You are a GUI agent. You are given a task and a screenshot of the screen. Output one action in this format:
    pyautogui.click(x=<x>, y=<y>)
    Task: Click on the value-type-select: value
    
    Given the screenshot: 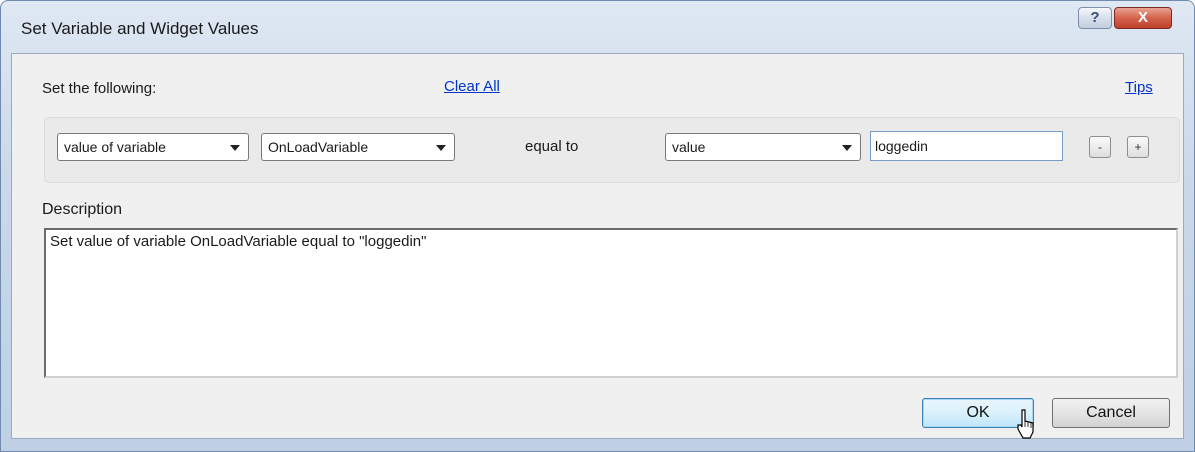 What is the action you would take?
    pyautogui.click(x=763, y=147)
    